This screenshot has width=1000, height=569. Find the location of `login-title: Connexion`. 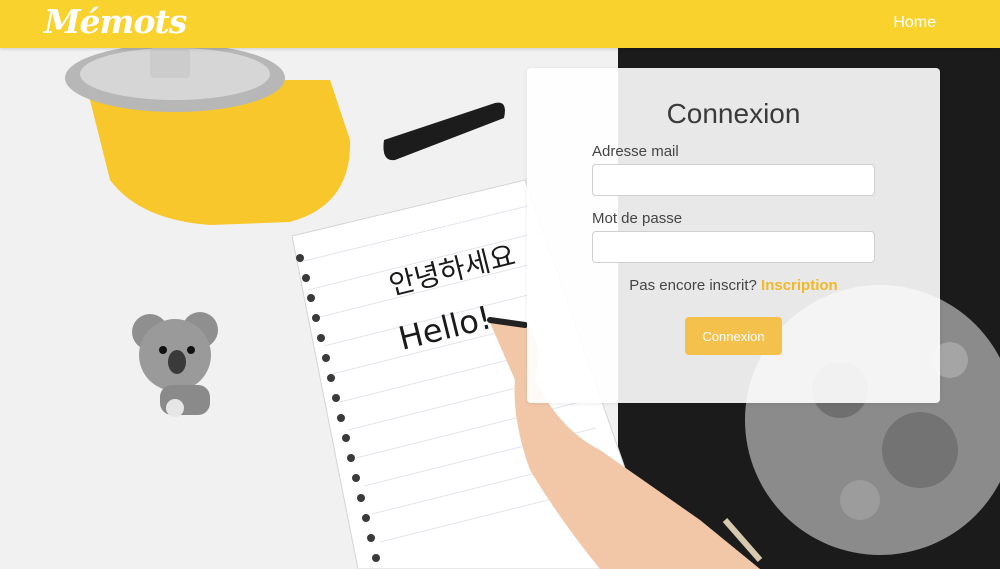

login-title: Connexion is located at coordinates (733, 113).